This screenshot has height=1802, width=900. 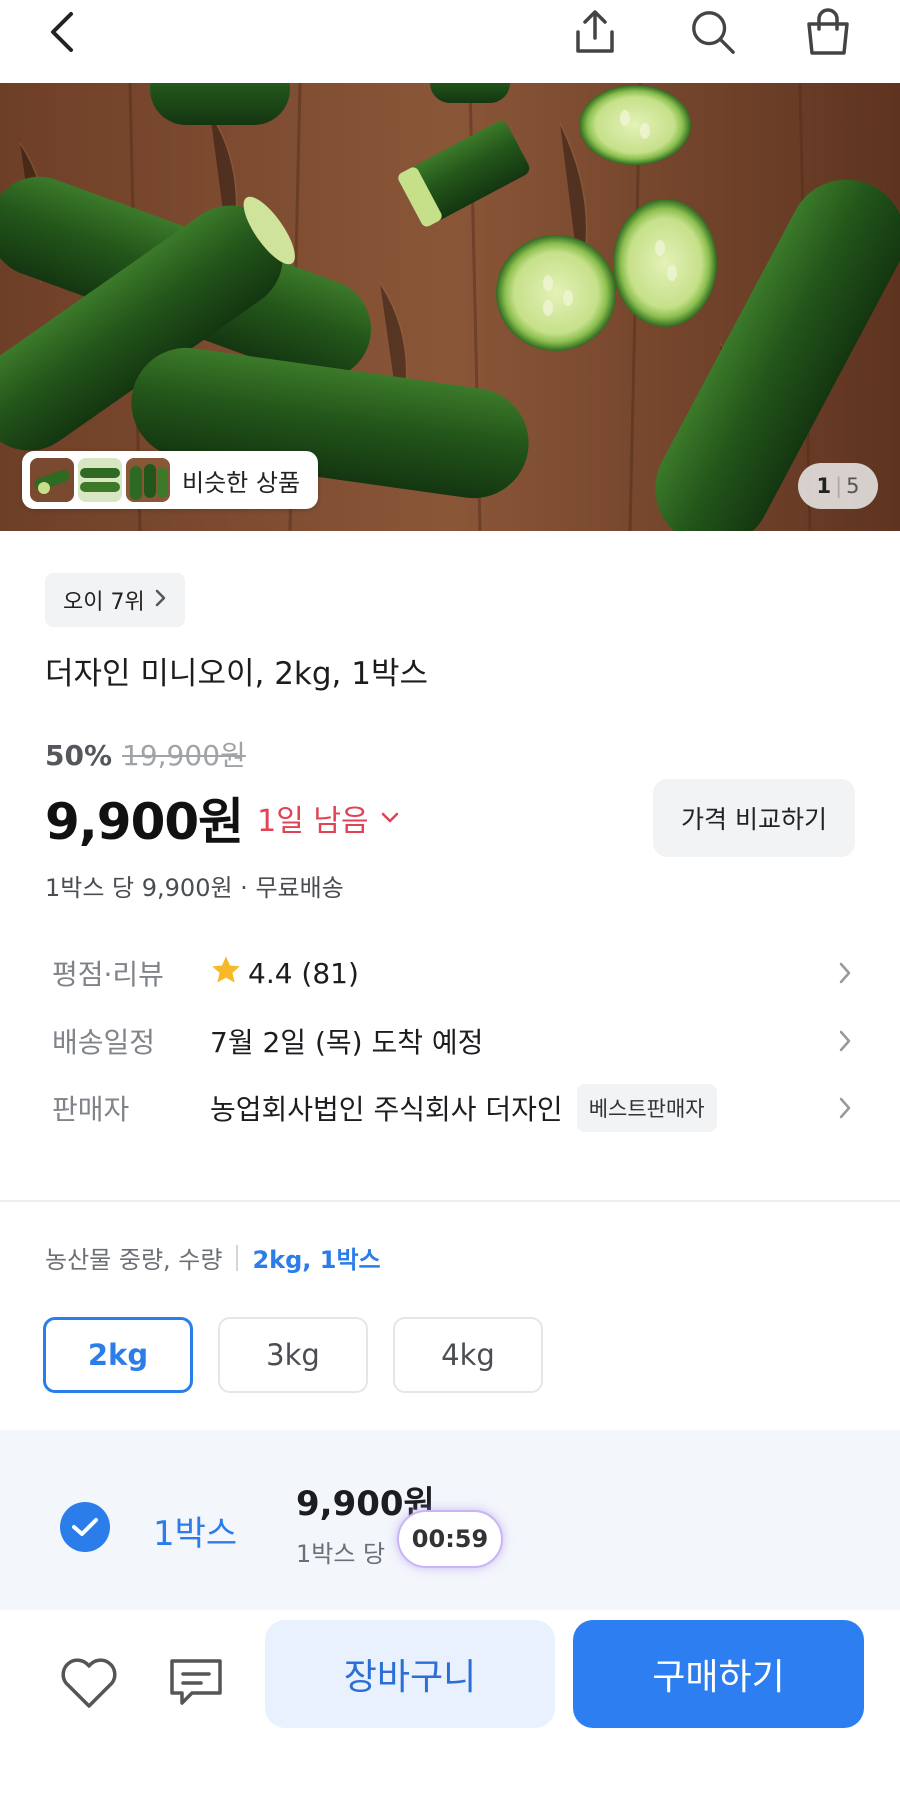 What do you see at coordinates (144, 822) in the screenshot?
I see `sale-price: 9,900원` at bounding box center [144, 822].